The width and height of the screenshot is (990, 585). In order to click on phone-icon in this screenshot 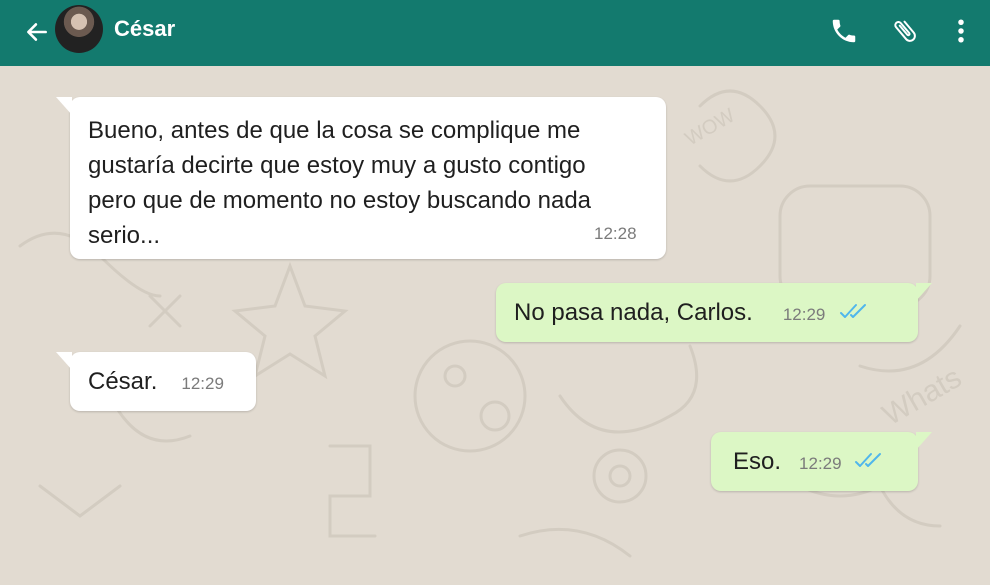, I will do `click(844, 31)`.